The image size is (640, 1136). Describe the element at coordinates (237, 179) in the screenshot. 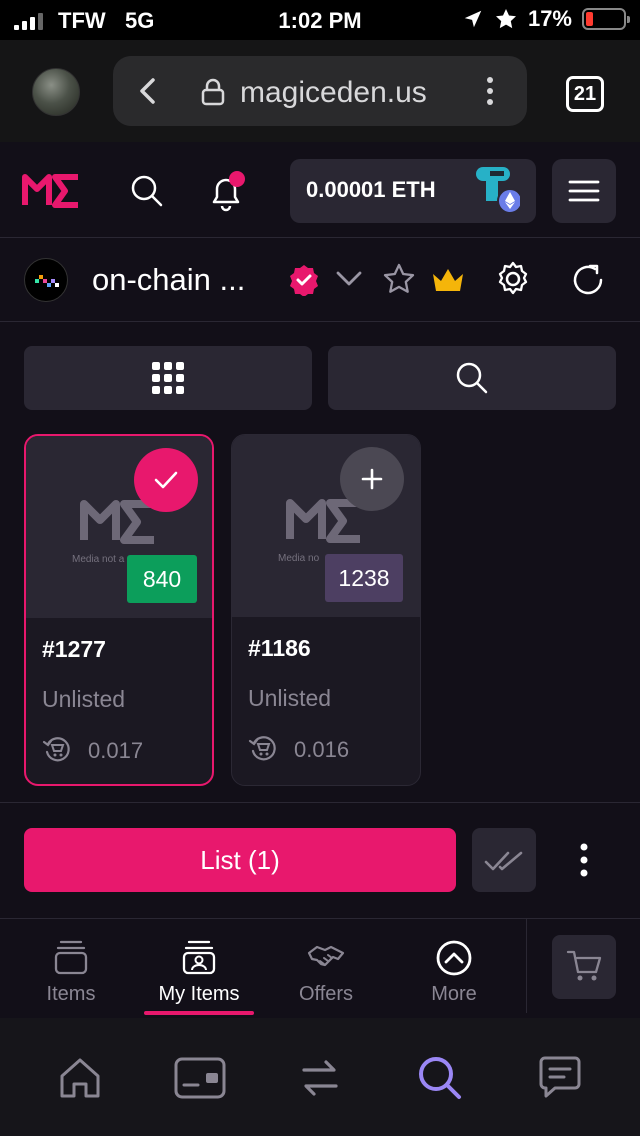

I see `notification-dot` at that location.